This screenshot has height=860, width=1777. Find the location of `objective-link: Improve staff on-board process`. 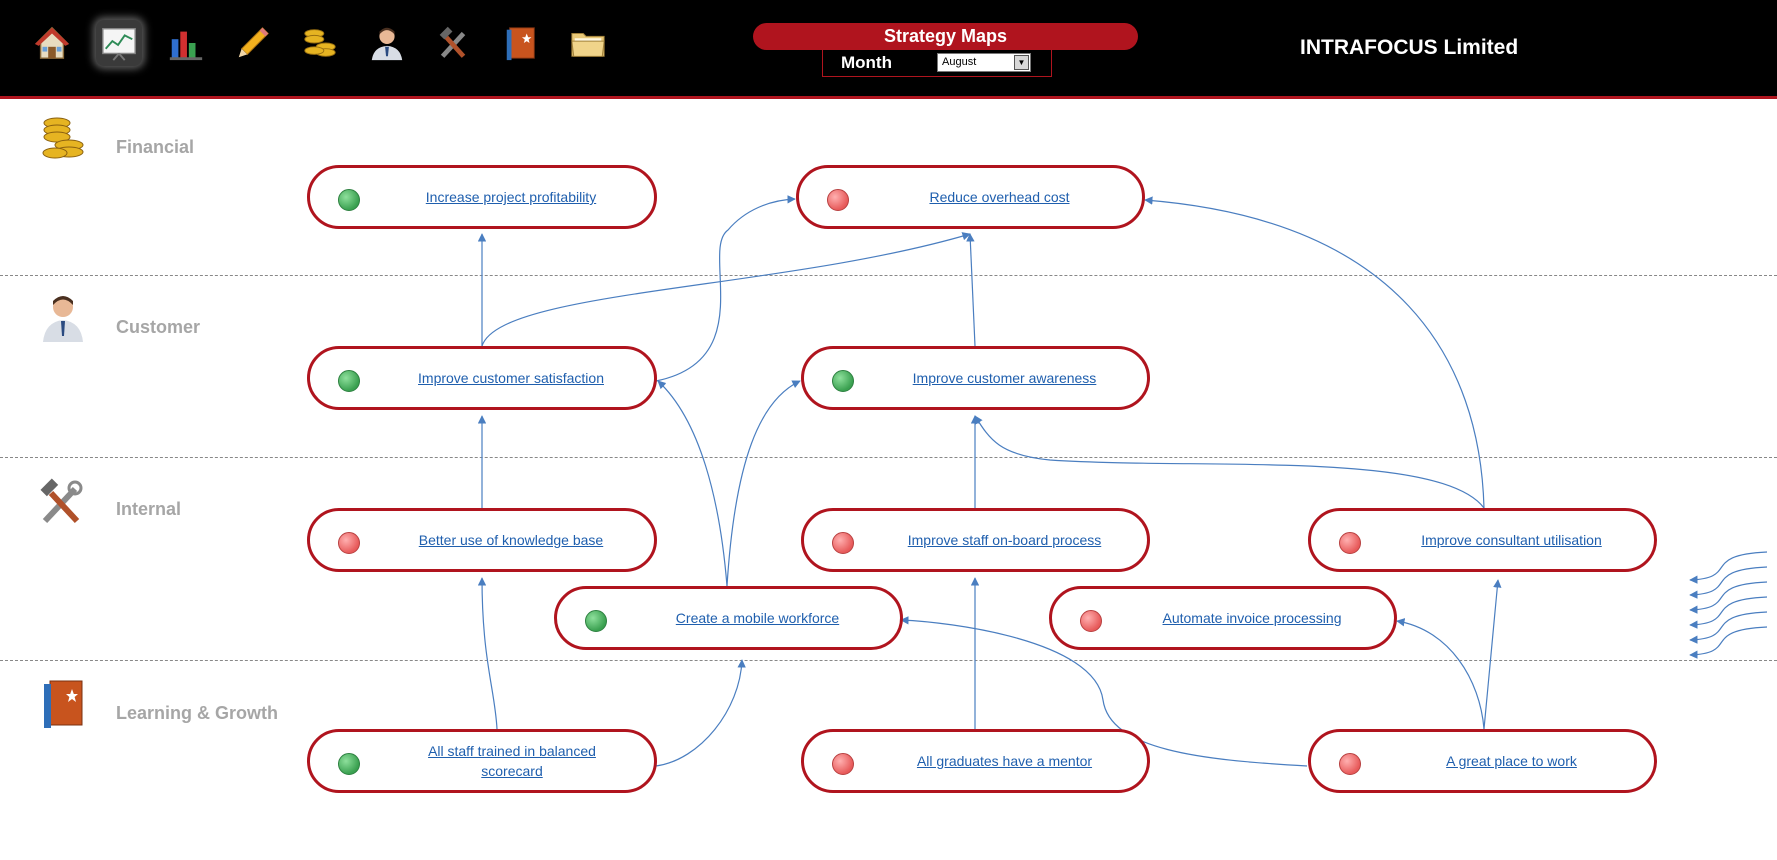

objective-link: Improve staff on-board process is located at coordinates (1005, 540).